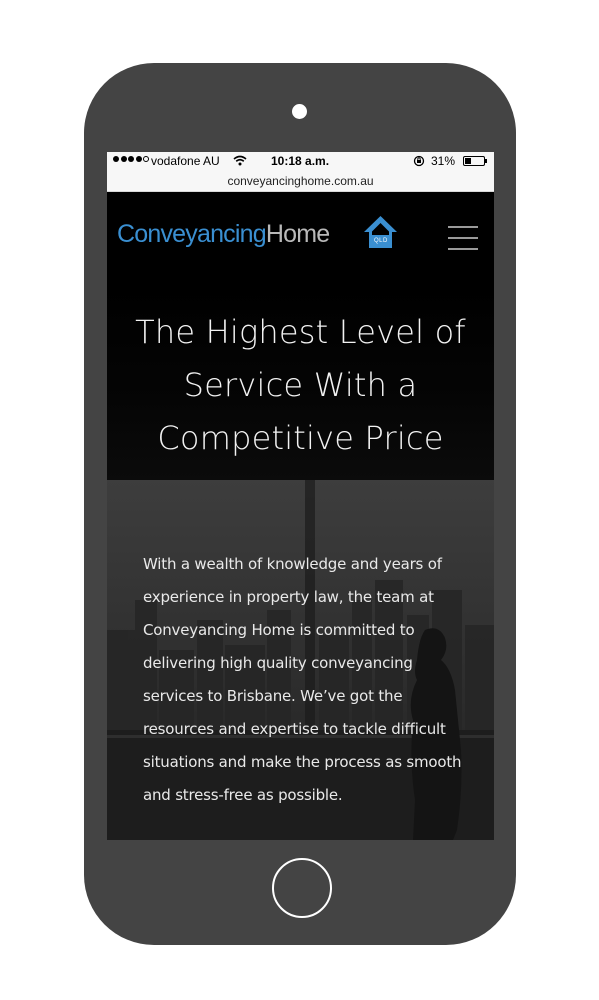 The height and width of the screenshot is (1000, 599). Describe the element at coordinates (475, 161) in the screenshot. I see `battery-icon` at that location.